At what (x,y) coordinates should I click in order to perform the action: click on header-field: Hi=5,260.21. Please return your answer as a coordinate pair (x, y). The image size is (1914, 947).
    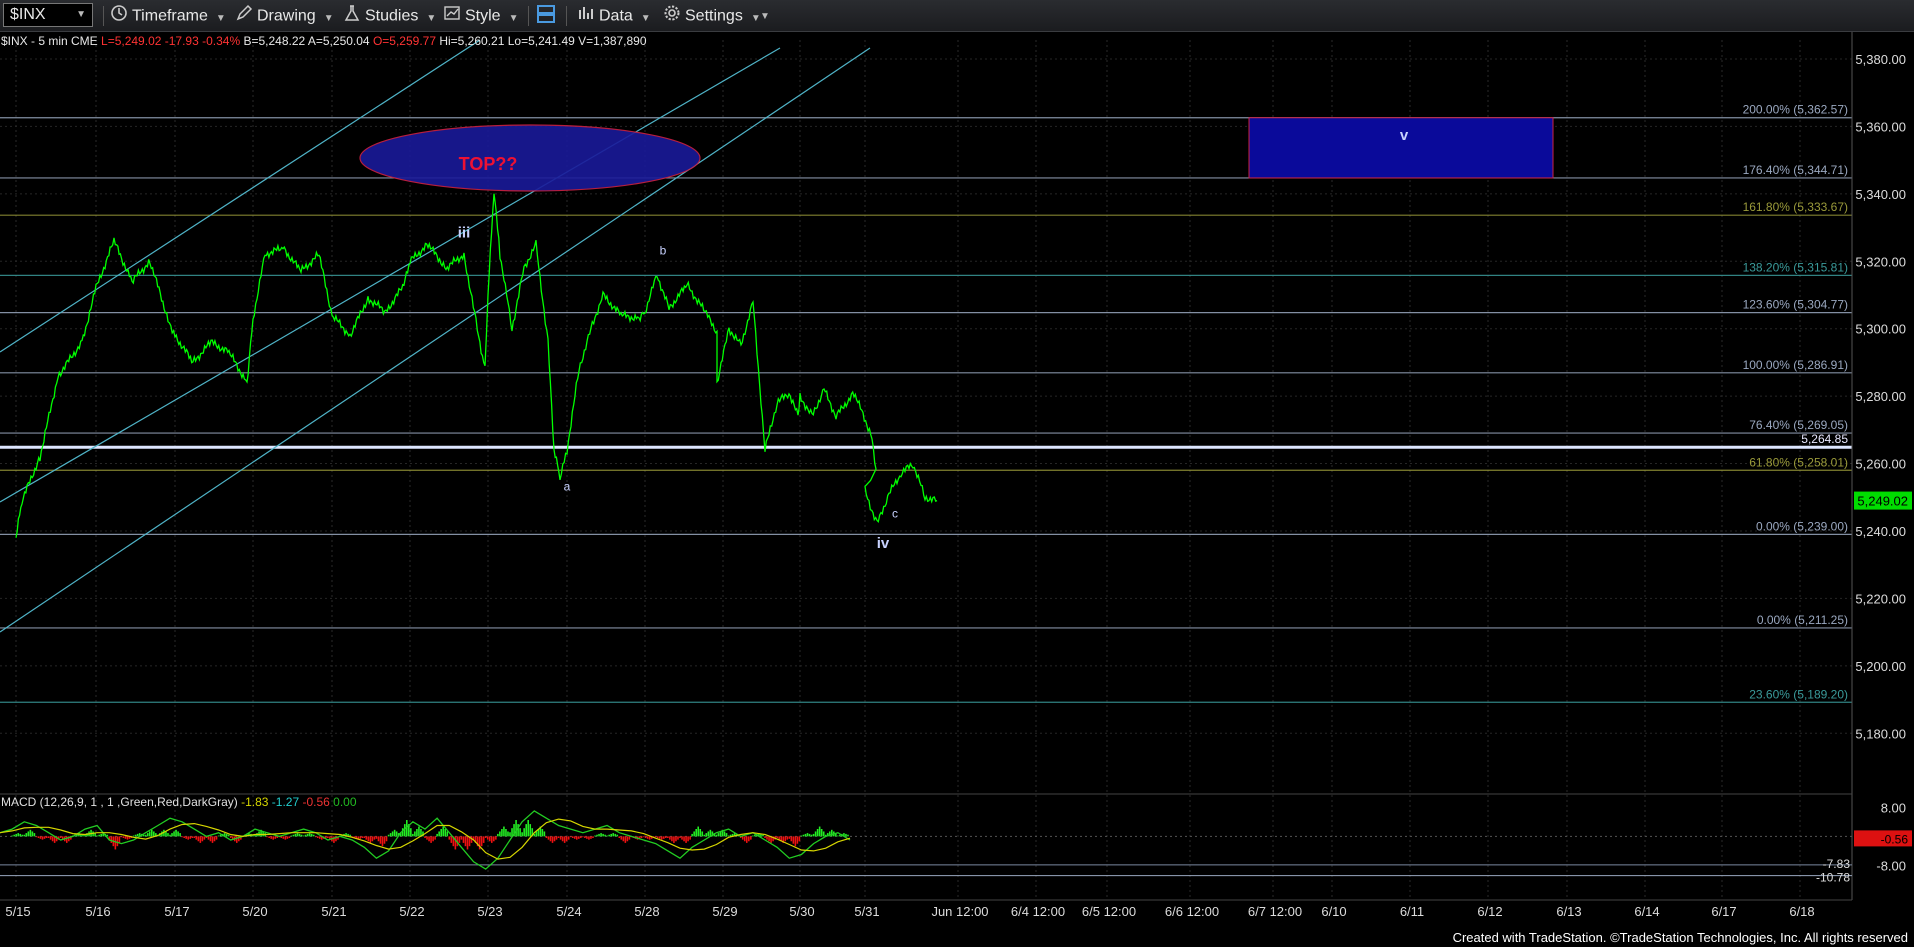
    Looking at the image, I should click on (470, 41).